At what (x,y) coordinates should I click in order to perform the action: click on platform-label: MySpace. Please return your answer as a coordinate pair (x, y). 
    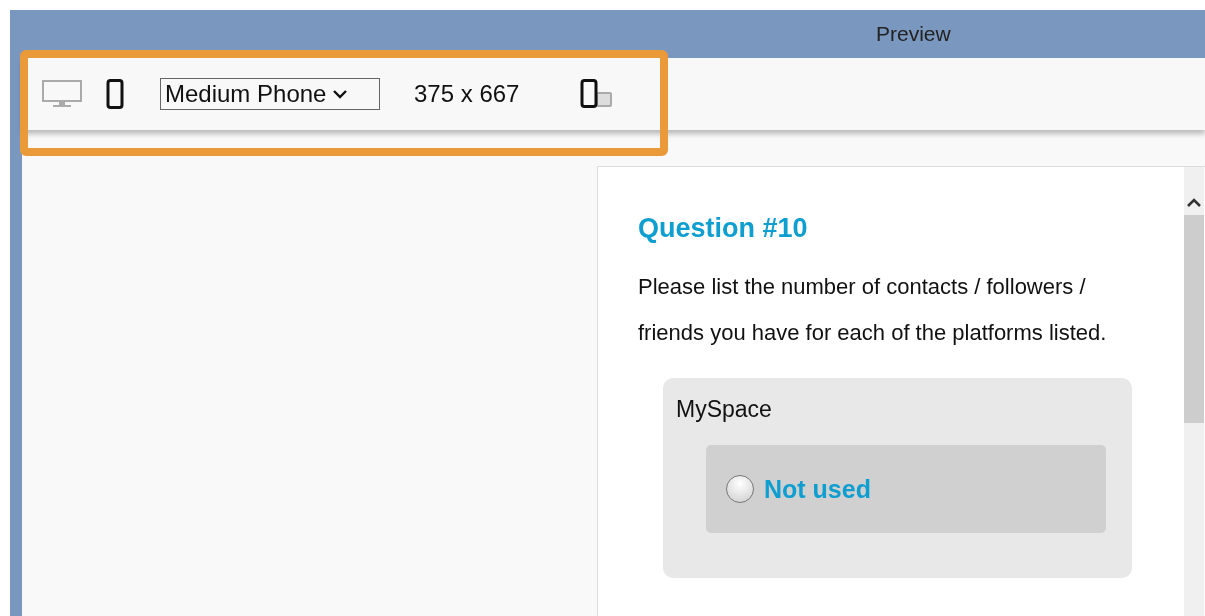
    Looking at the image, I should click on (724, 409).